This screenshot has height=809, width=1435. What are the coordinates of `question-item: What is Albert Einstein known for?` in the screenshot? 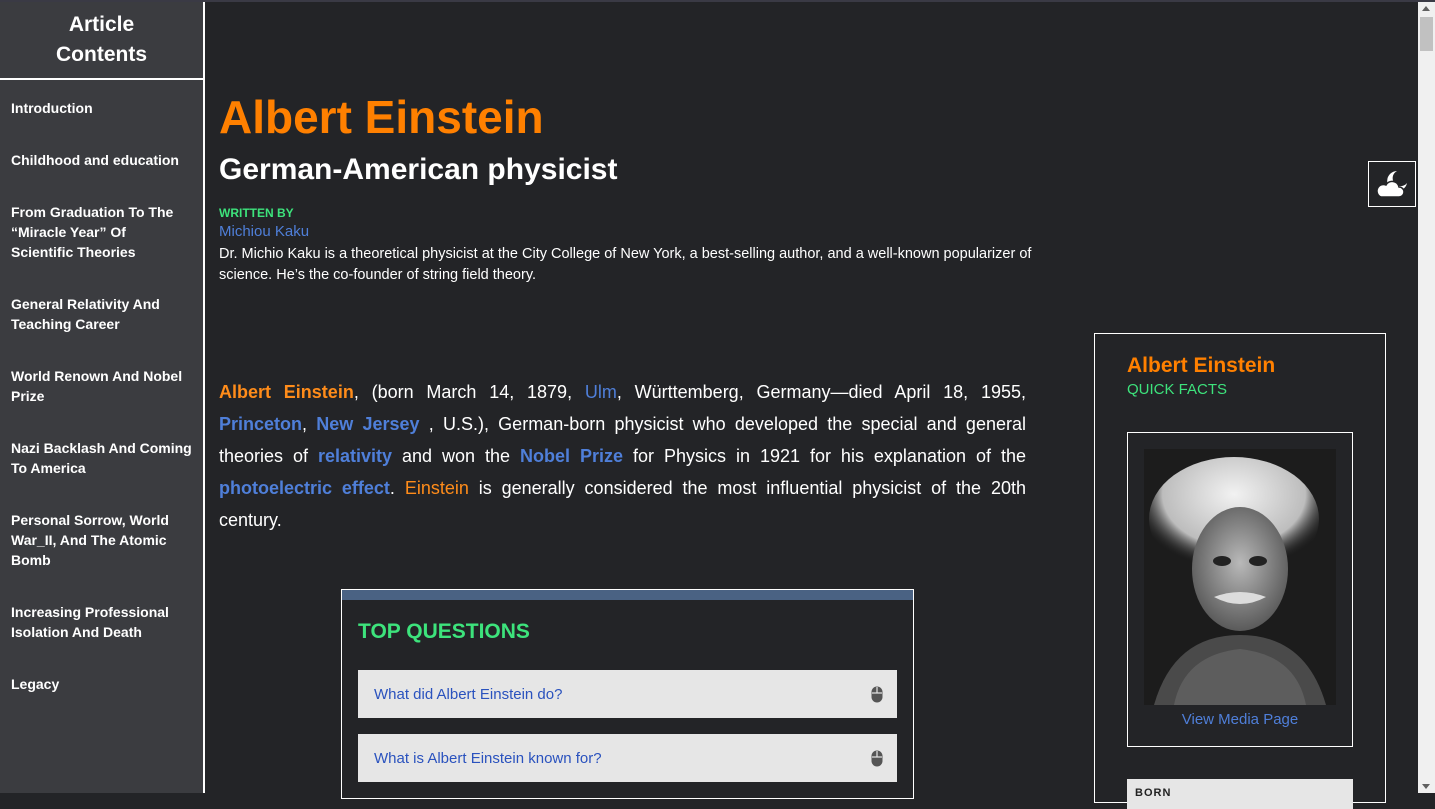 It's located at (627, 758).